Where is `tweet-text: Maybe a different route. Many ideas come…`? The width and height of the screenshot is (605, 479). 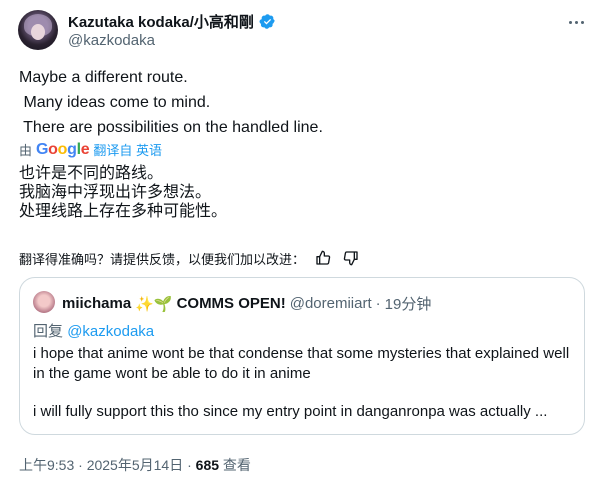
tweet-text: Maybe a different route. Many ideas come… is located at coordinates (171, 102).